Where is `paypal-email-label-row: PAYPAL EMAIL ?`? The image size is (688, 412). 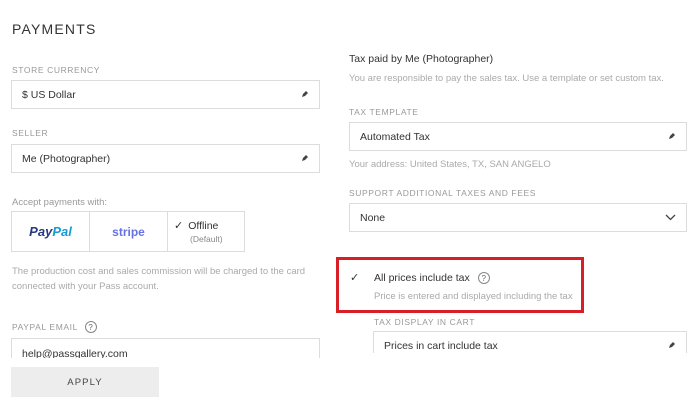
paypal-email-label-row: PAYPAL EMAIL ? is located at coordinates (54, 327).